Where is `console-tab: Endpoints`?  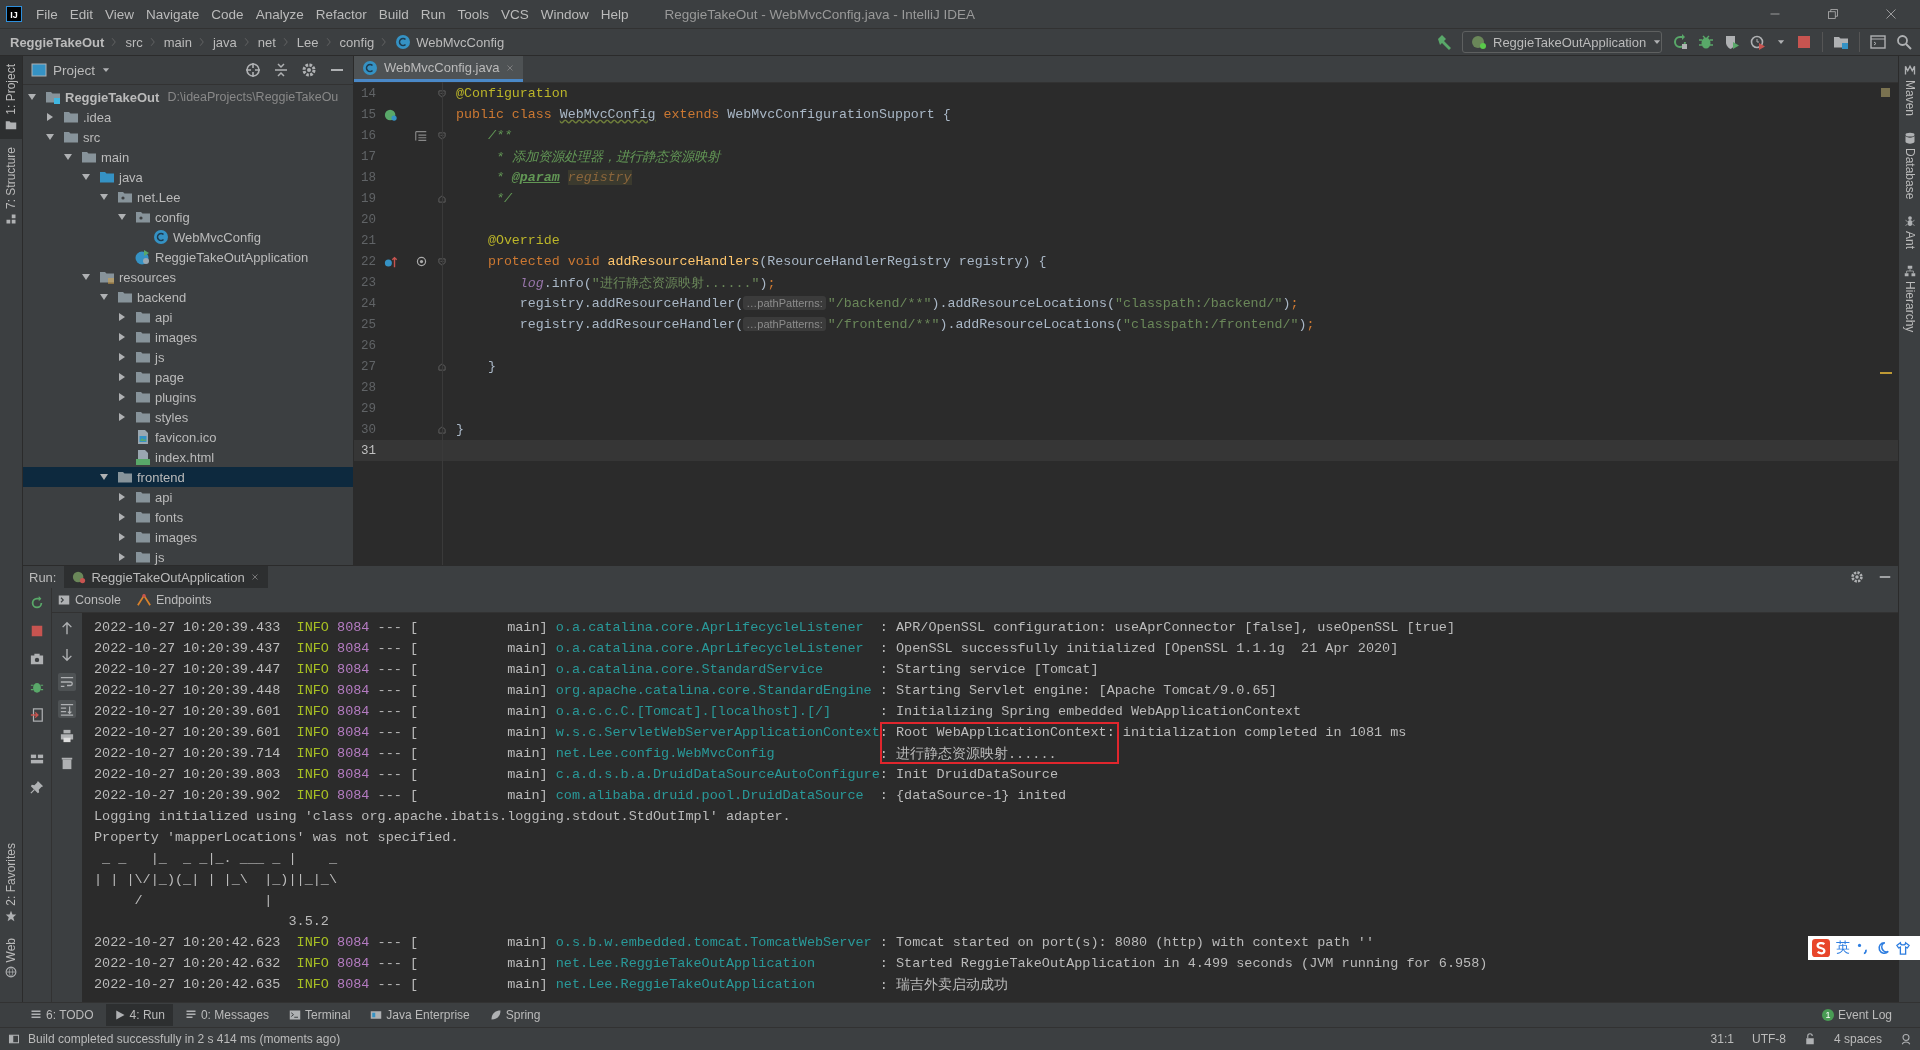
console-tab: Endpoints is located at coordinates (174, 600).